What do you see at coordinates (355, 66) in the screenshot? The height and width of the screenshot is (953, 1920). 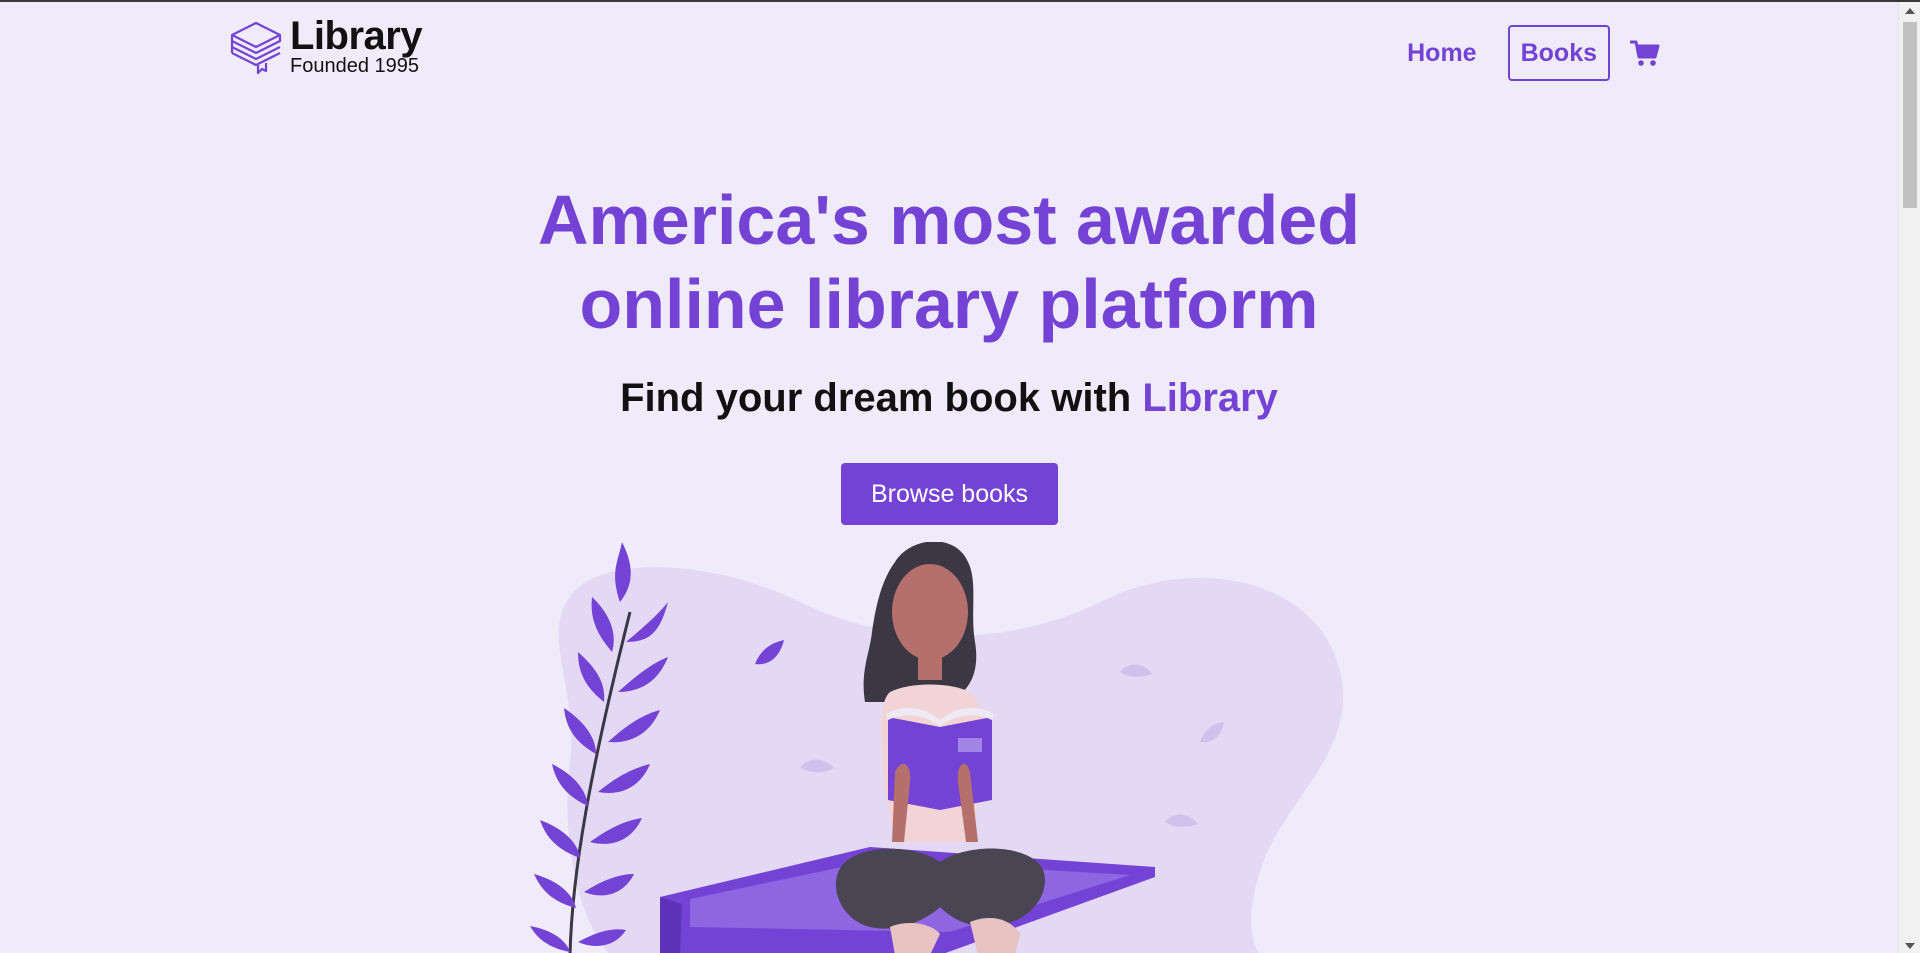 I see `brand-subtitle: Founded 1995` at bounding box center [355, 66].